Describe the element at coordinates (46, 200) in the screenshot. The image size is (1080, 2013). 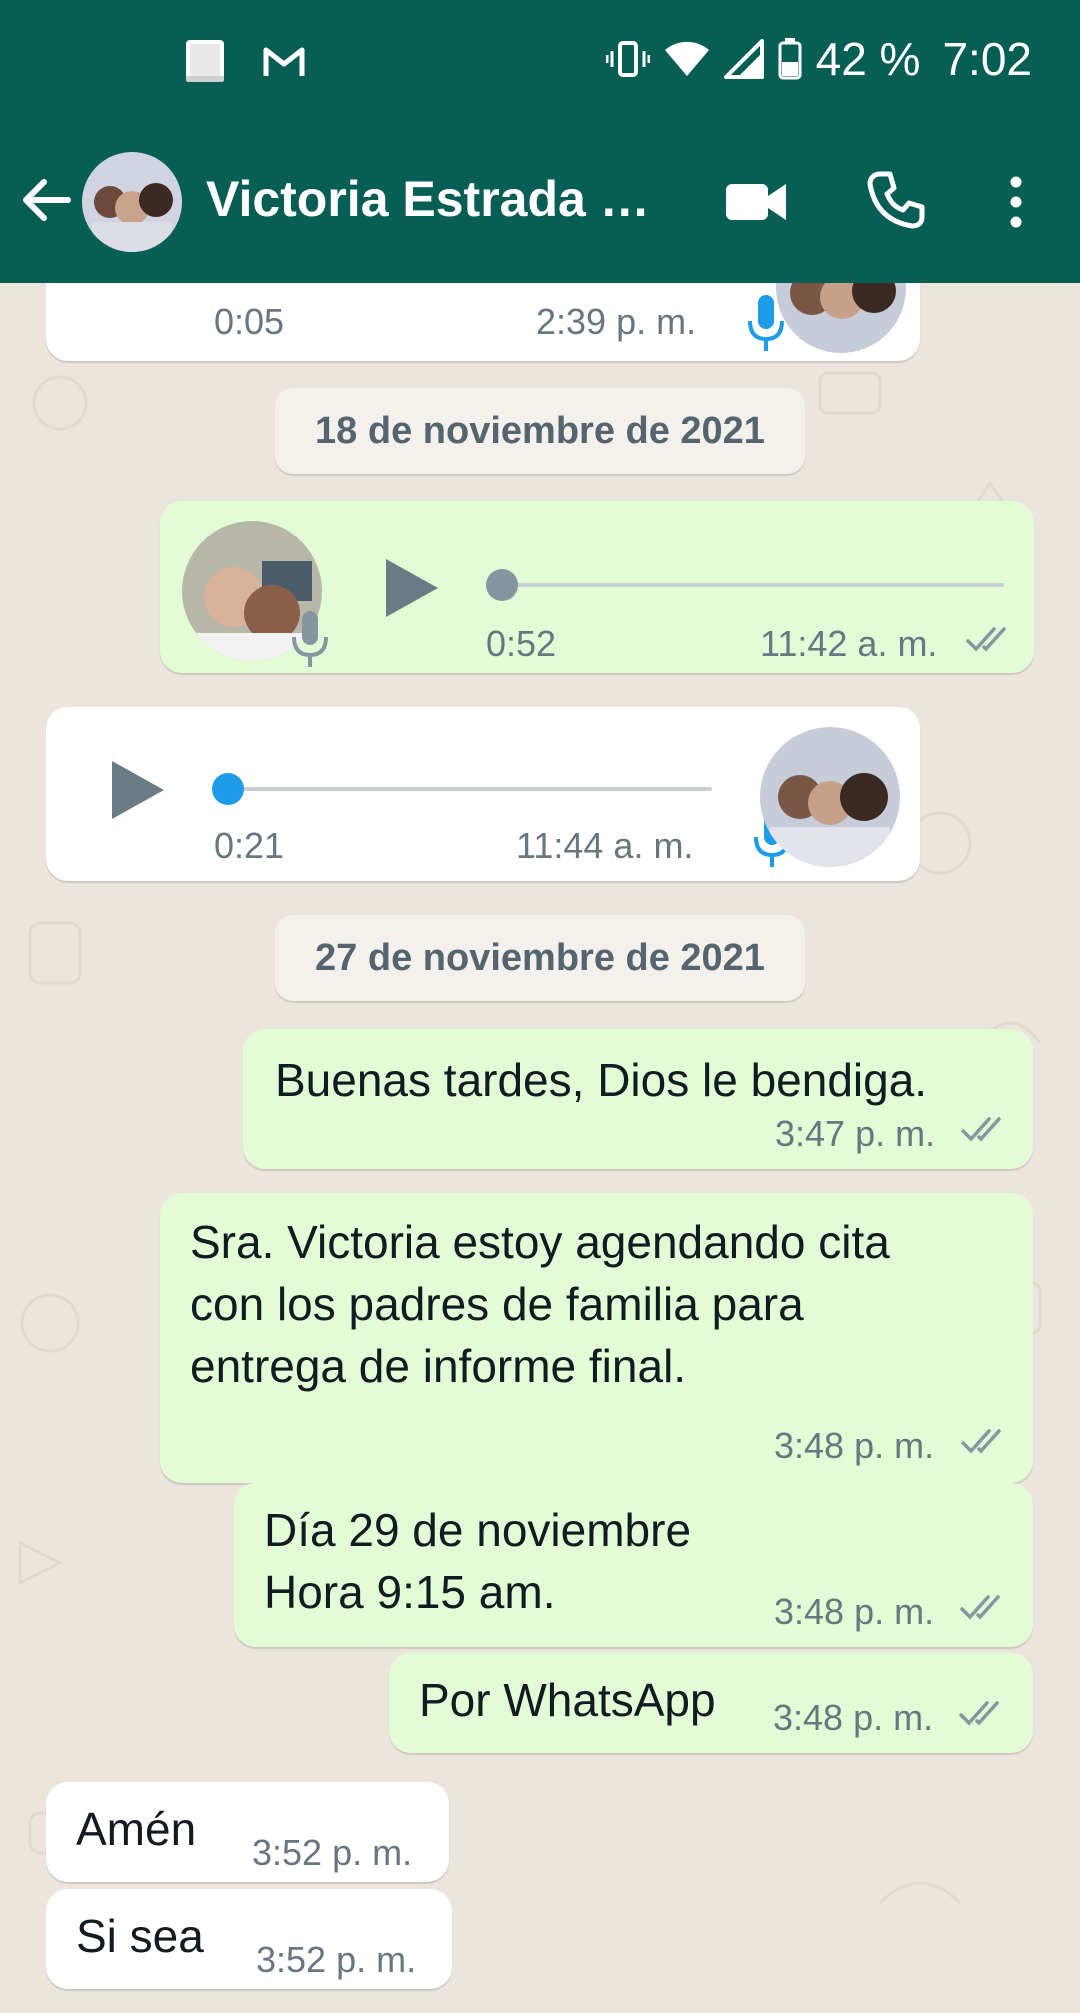
I see `back-arrow-icon` at that location.